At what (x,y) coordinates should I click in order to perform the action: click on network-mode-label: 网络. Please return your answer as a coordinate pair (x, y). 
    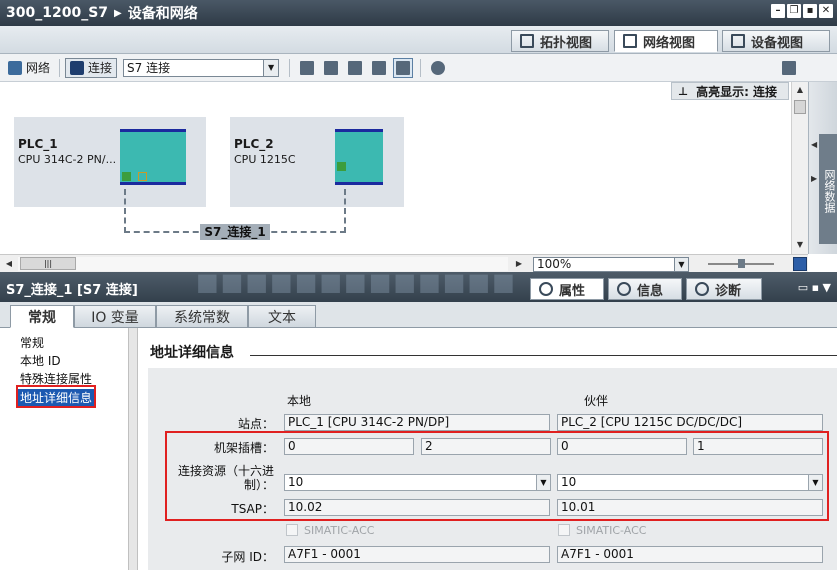
    Looking at the image, I should click on (38, 68).